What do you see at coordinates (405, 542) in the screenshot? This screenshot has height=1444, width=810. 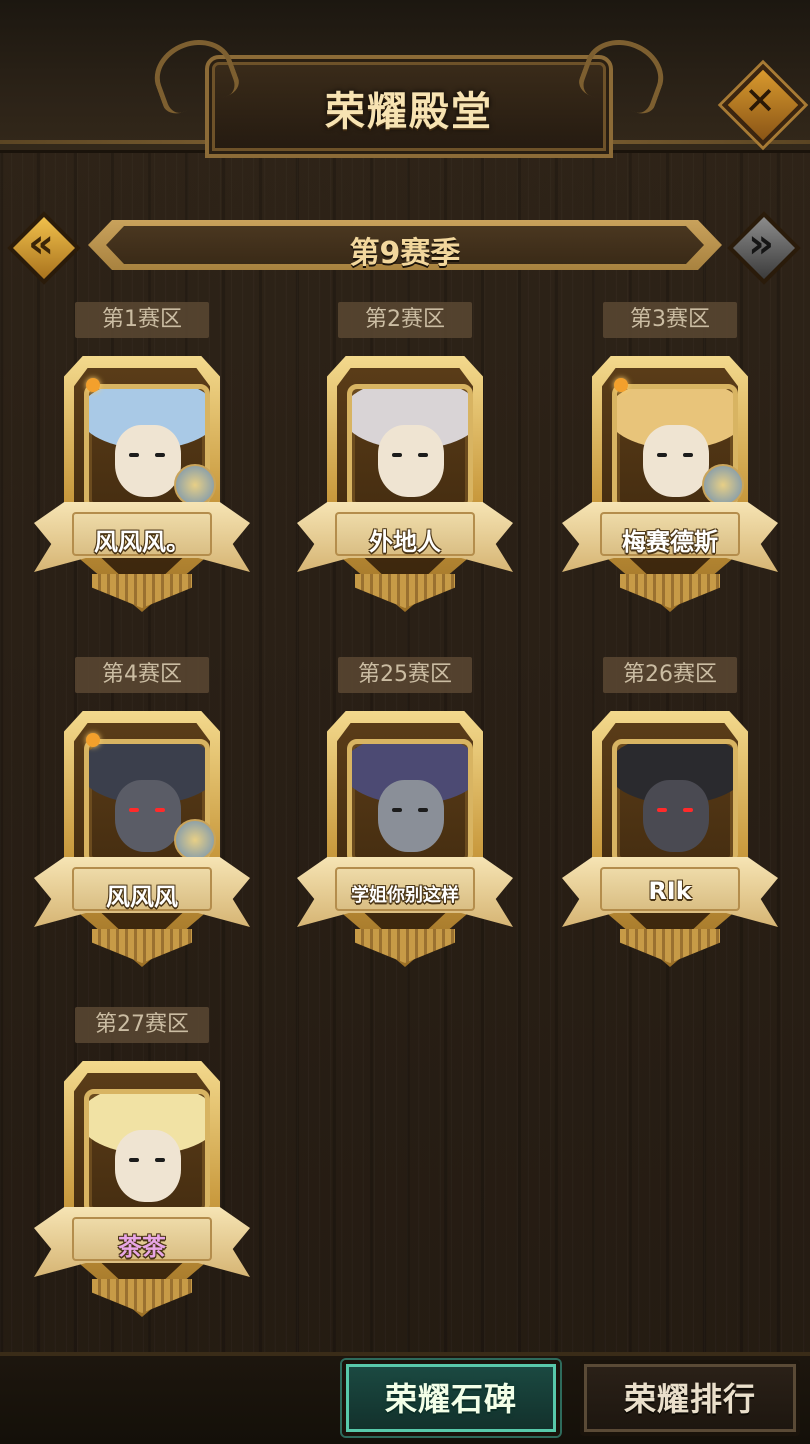 I see `player-name: 外地人` at bounding box center [405, 542].